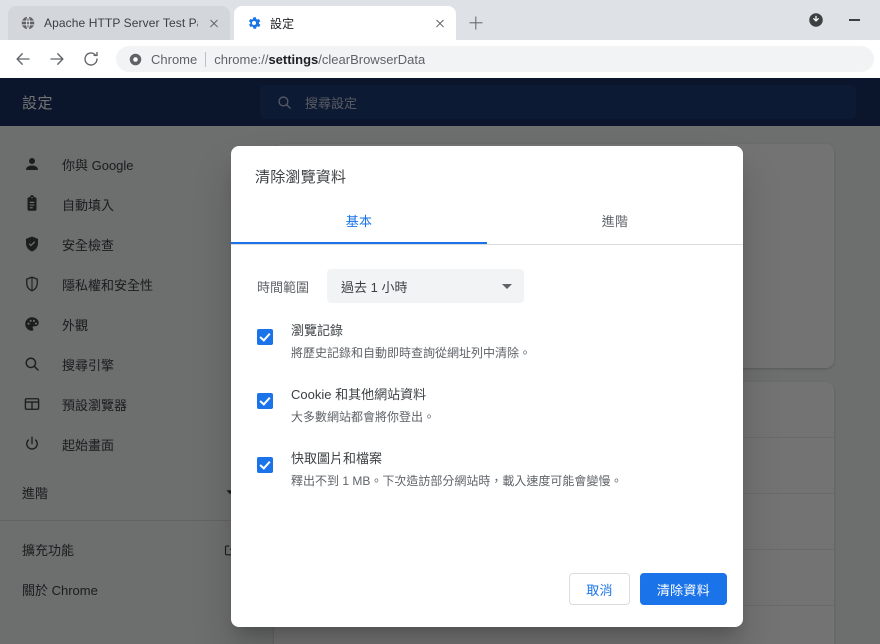 The width and height of the screenshot is (880, 644). Describe the element at coordinates (135, 59) in the screenshot. I see `chrome-logo-icon` at that location.